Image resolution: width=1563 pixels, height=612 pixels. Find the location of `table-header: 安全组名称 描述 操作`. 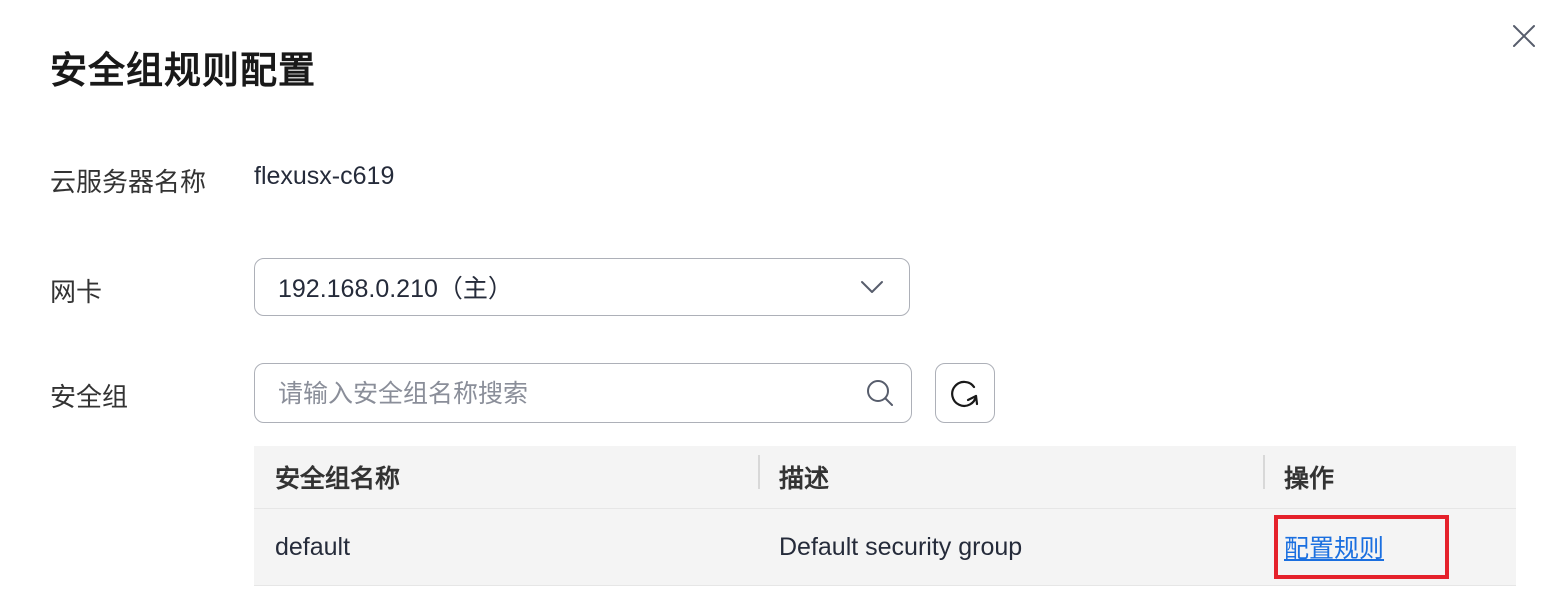

table-header: 安全组名称 描述 操作 is located at coordinates (885, 477).